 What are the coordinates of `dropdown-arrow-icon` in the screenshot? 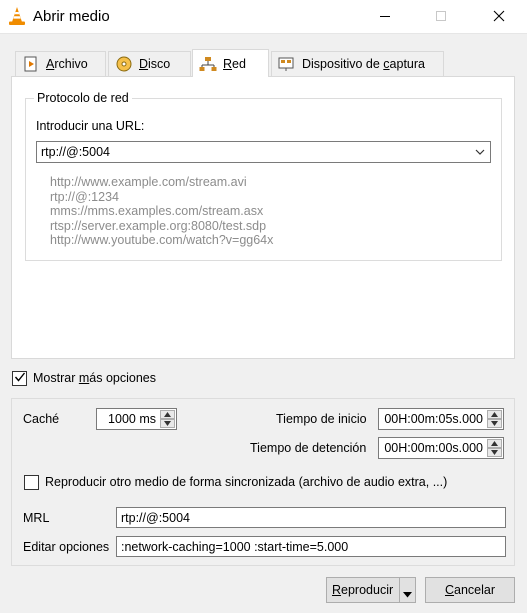 It's located at (407, 594).